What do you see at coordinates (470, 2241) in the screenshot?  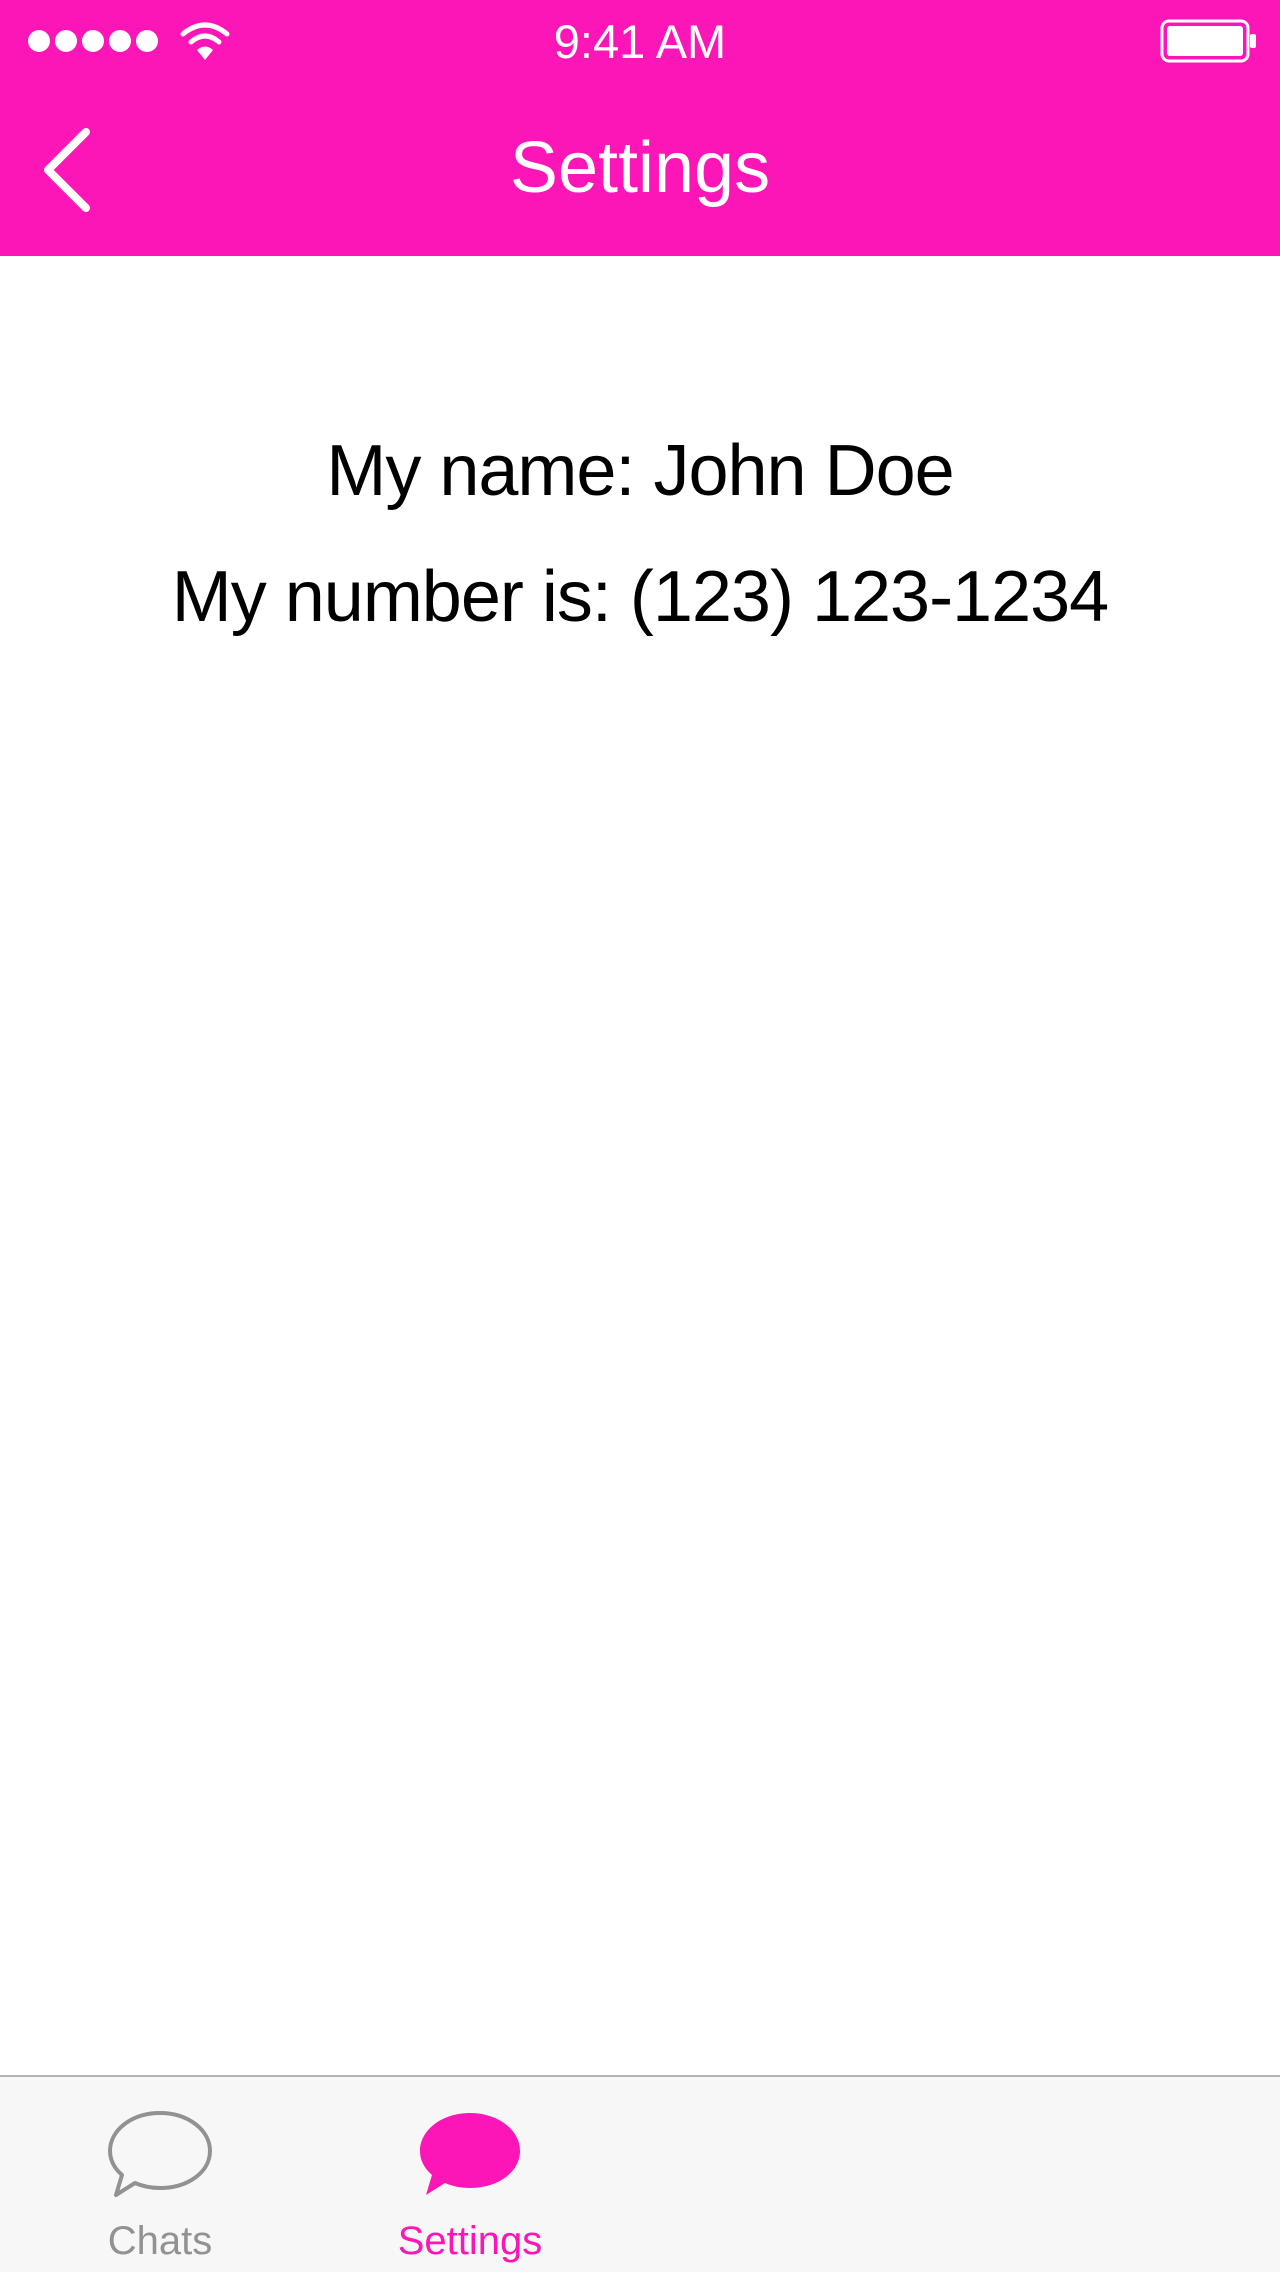 I see `tab-settings-label: Settings` at bounding box center [470, 2241].